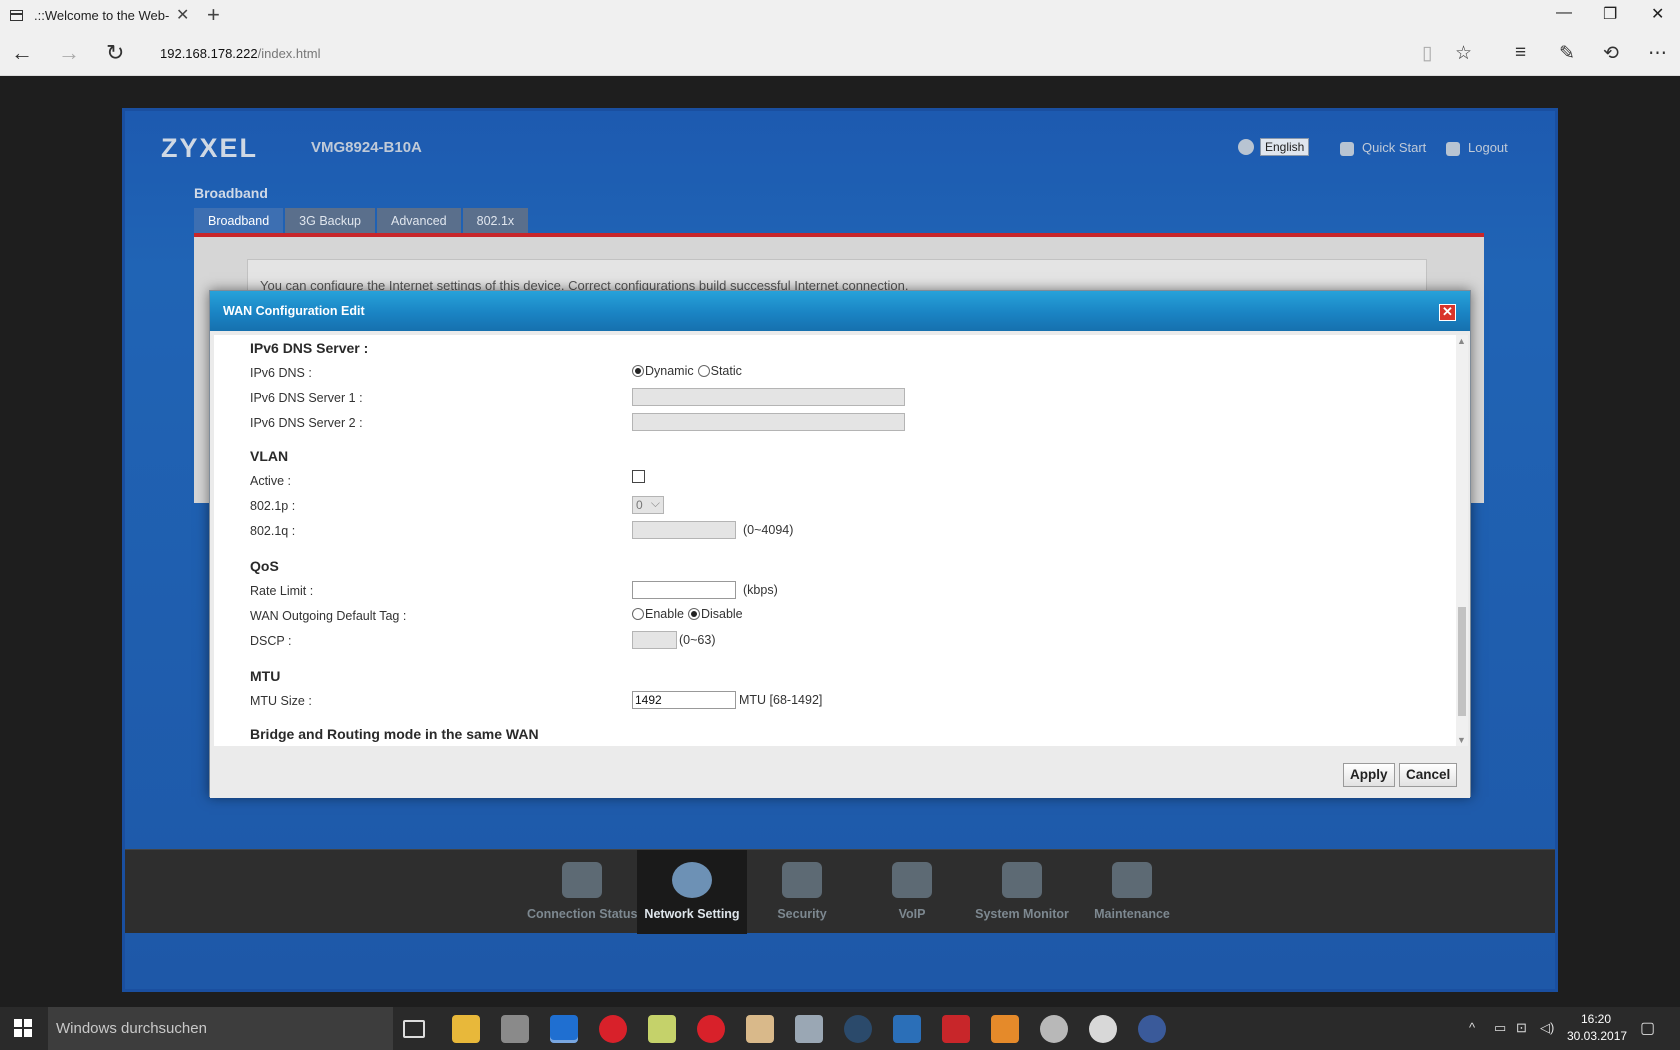  I want to click on menu-label: Network Setting, so click(692, 914).